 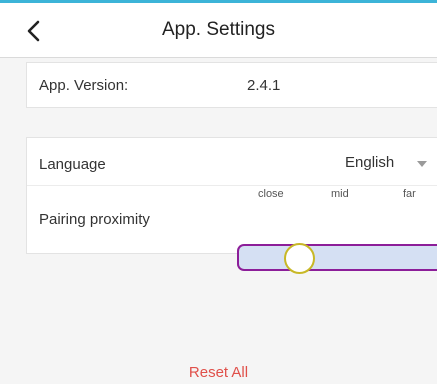 I want to click on version-label: App. Version:, so click(x=84, y=85).